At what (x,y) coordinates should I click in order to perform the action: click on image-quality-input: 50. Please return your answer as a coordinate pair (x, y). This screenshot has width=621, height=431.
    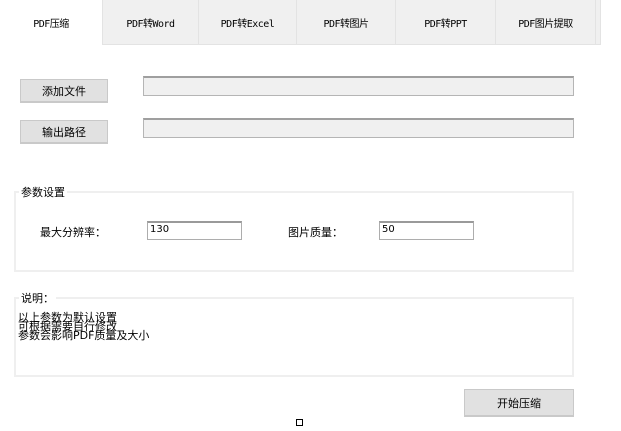
    Looking at the image, I should click on (426, 230).